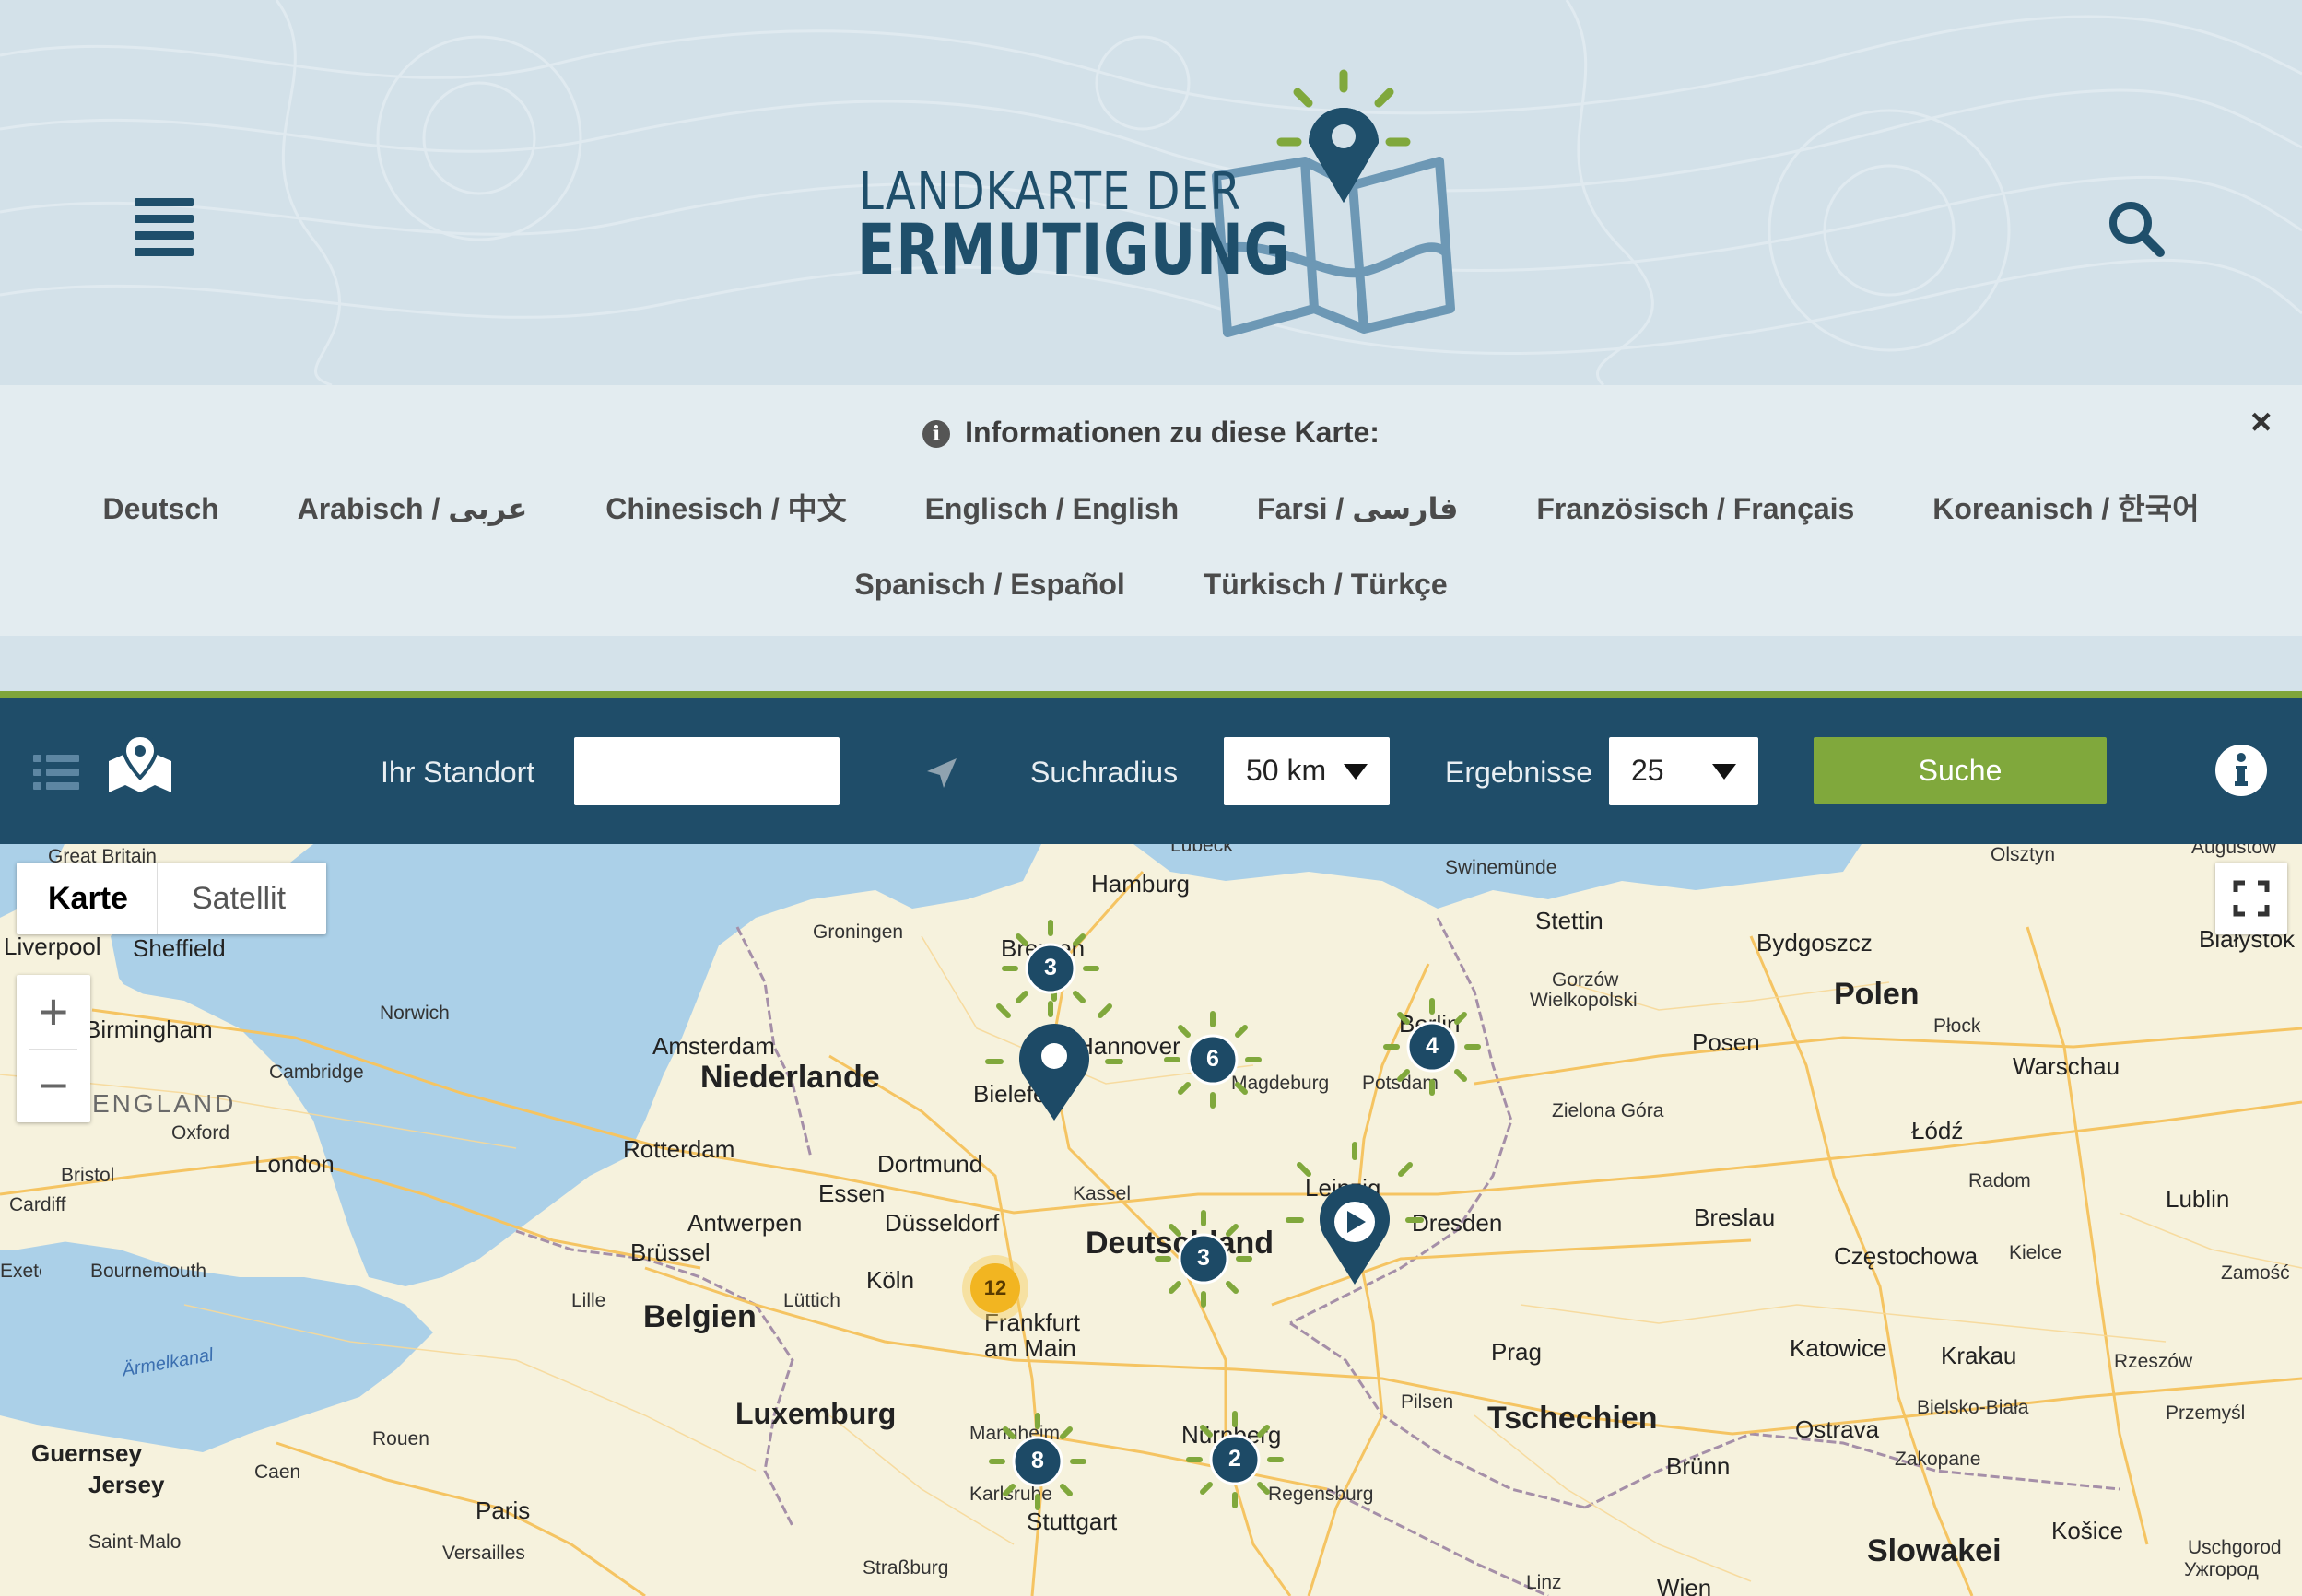 The height and width of the screenshot is (1596, 2302). I want to click on lang-deutsch: Deutsch, so click(160, 509).